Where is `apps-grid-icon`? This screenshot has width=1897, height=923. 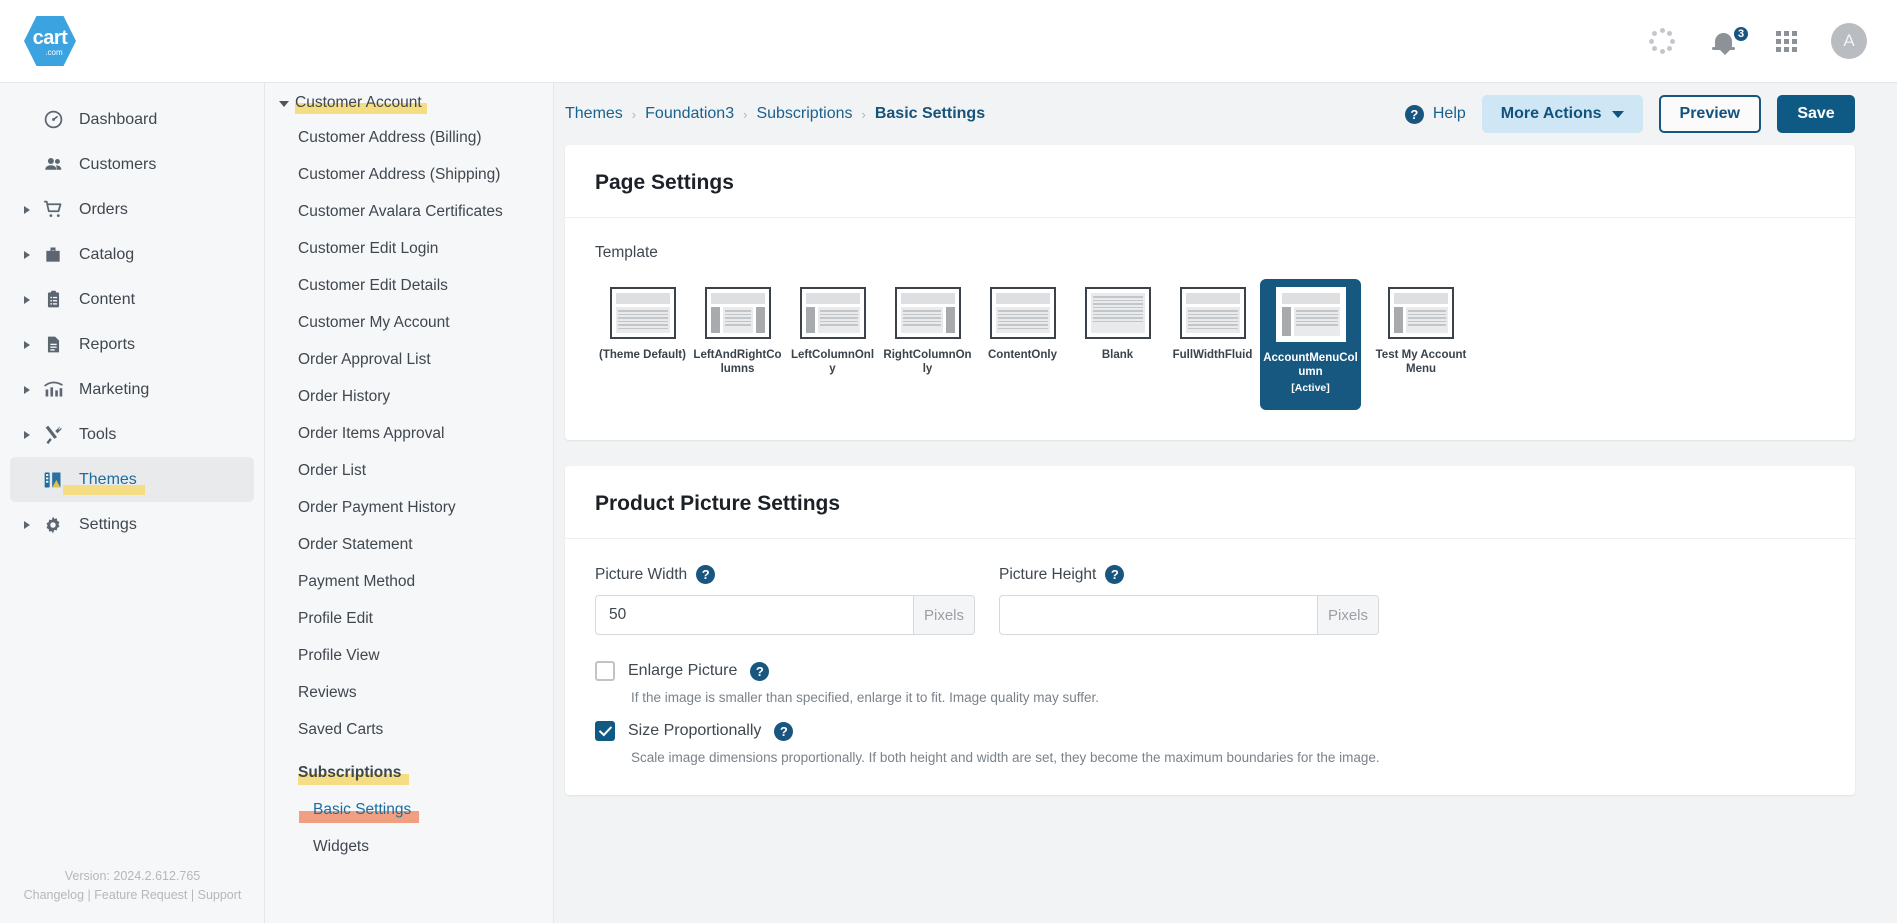
apps-grid-icon is located at coordinates (1786, 41).